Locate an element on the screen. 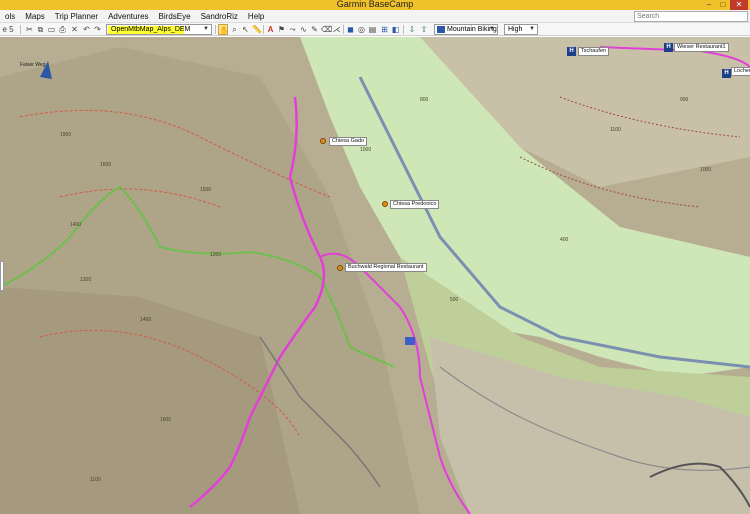 This screenshot has width=750, height=514. track-tool-icon: ∿ is located at coordinates (303, 29).